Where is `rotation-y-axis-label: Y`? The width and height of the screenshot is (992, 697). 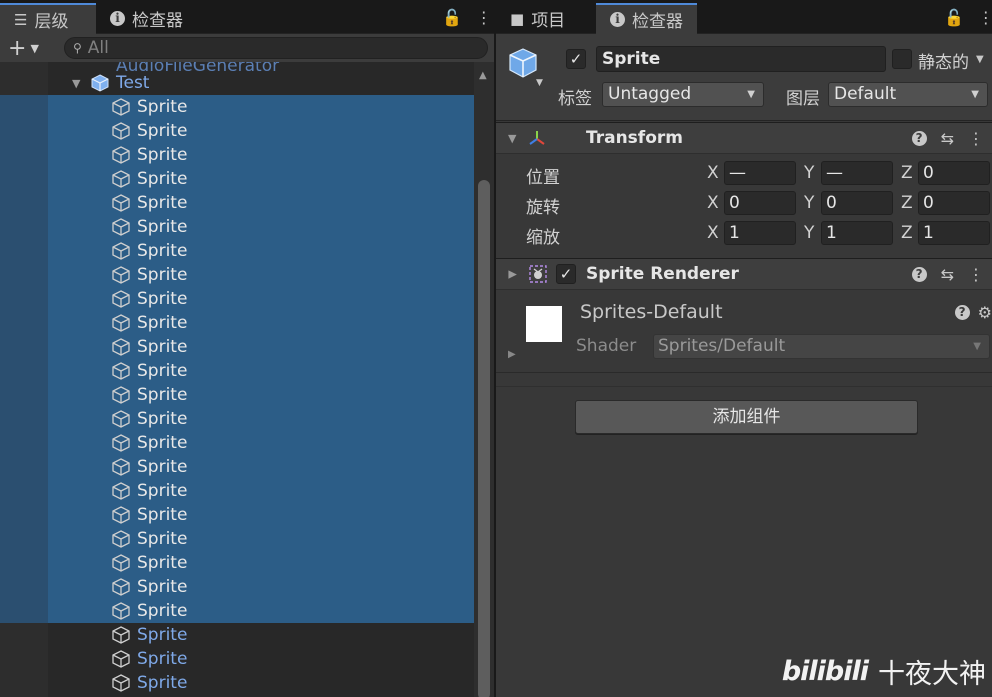
rotation-y-axis-label: Y is located at coordinates (809, 203).